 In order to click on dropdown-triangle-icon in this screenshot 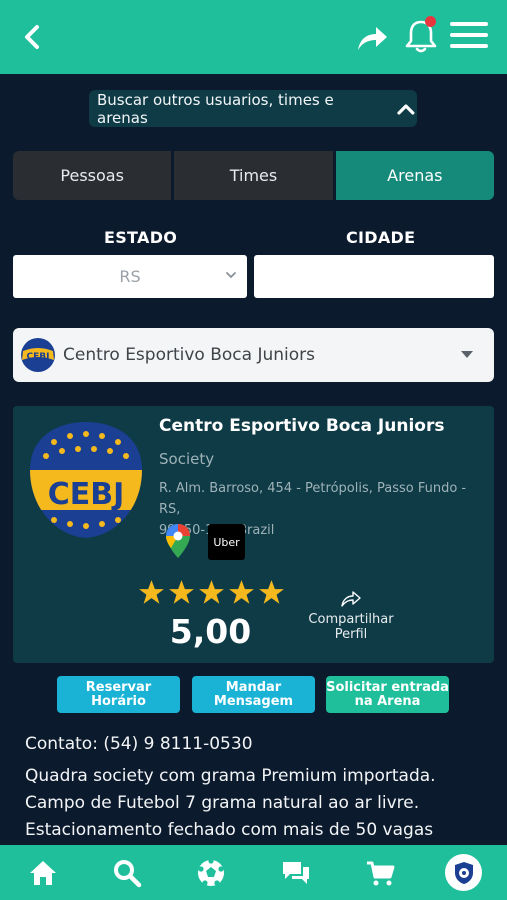, I will do `click(467, 354)`.